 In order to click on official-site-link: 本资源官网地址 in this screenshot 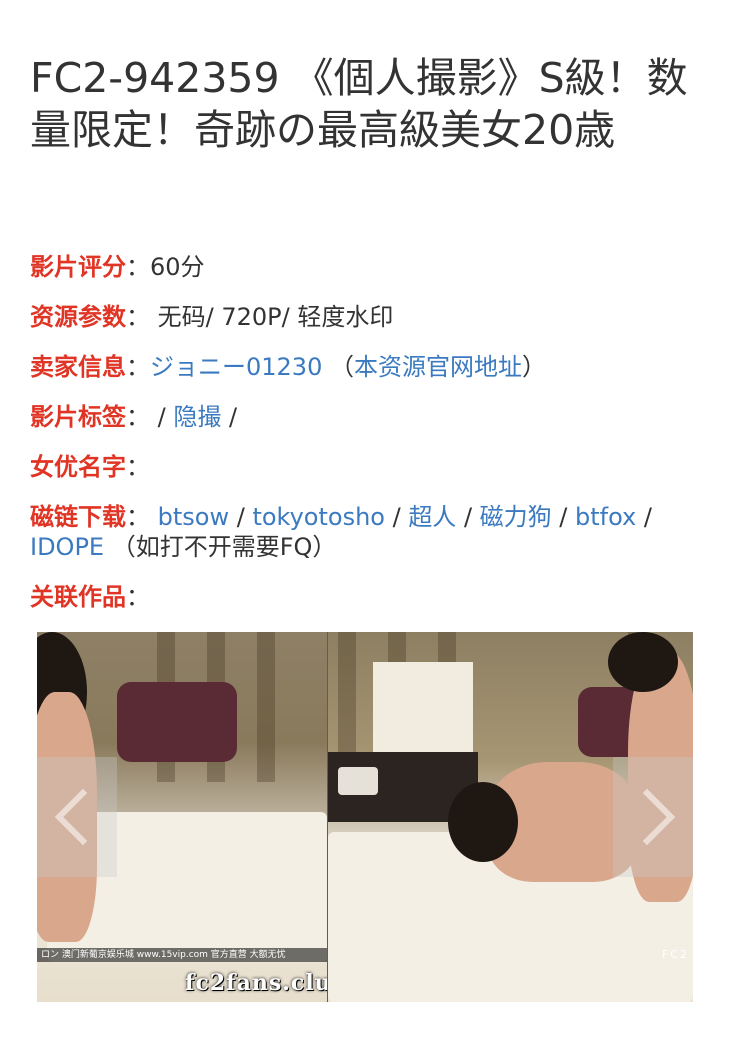, I will do `click(438, 367)`.